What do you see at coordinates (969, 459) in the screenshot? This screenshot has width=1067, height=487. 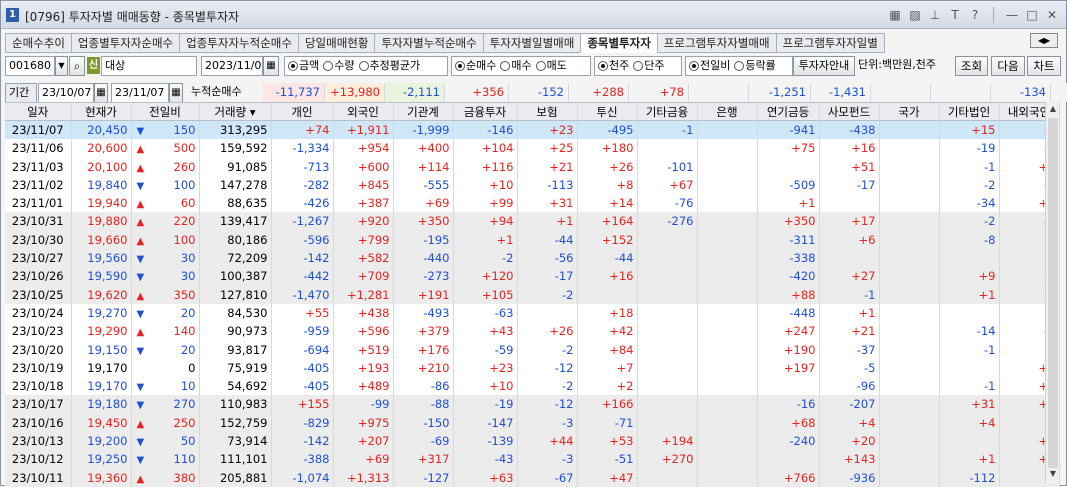 I see `investor-value-cell: +1` at bounding box center [969, 459].